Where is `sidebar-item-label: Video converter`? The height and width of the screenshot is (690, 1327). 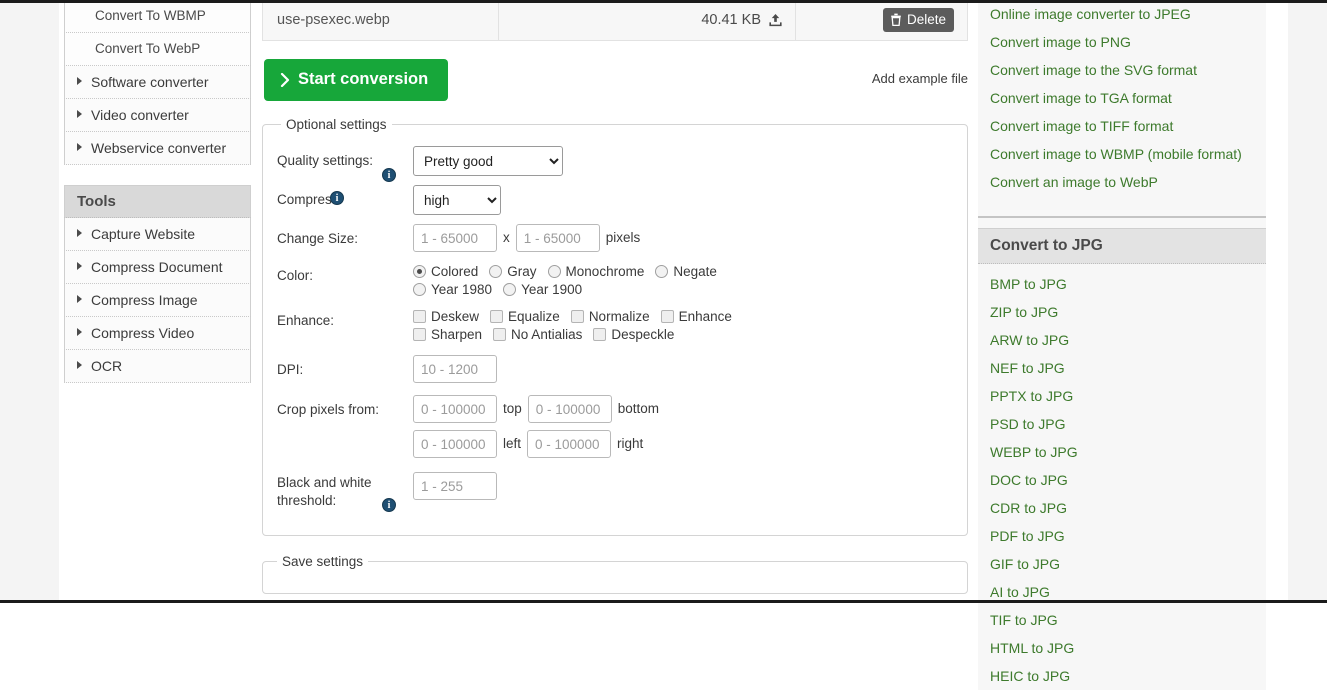
sidebar-item-label: Video converter is located at coordinates (140, 115).